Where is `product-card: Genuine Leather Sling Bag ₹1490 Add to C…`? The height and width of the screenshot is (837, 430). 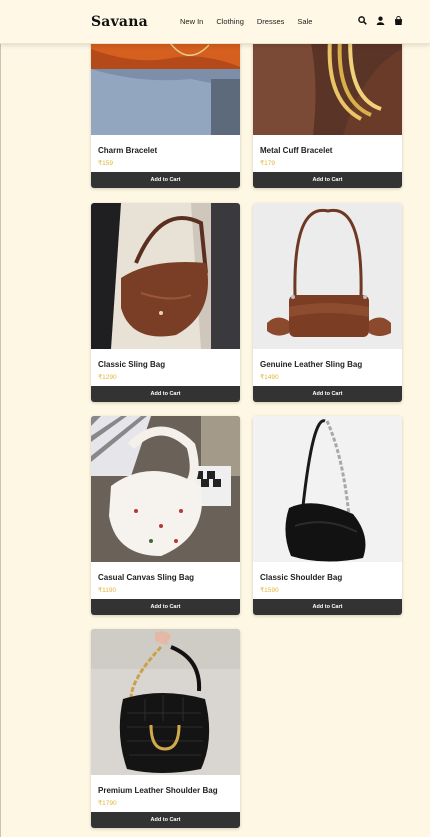
product-card: Genuine Leather Sling Bag ₹1490 Add to C… is located at coordinates (327, 302).